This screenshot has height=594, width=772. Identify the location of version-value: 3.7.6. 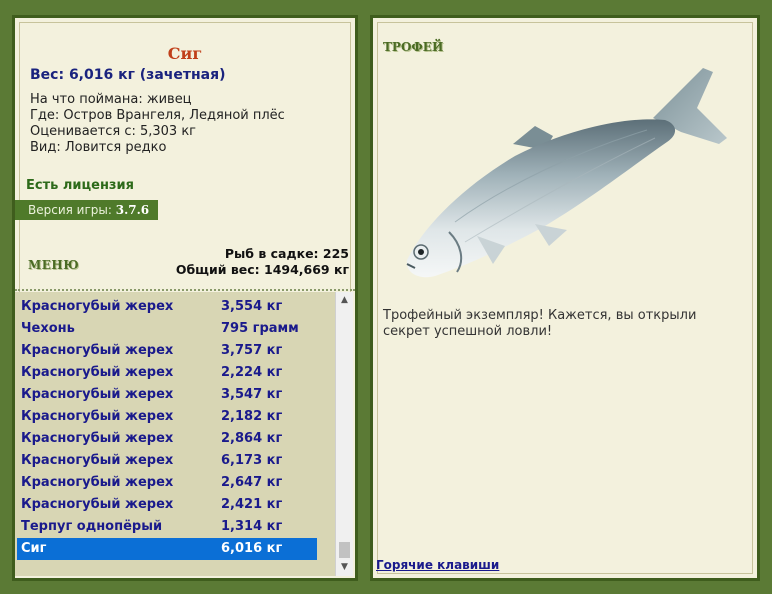
(132, 210).